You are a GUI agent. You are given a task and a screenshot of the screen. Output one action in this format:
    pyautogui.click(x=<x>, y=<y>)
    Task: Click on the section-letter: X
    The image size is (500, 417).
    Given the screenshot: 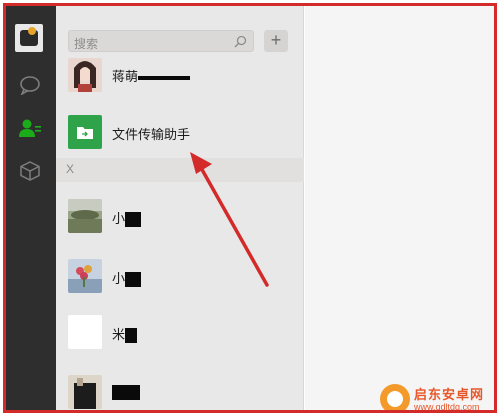 What is the action you would take?
    pyautogui.click(x=70, y=169)
    